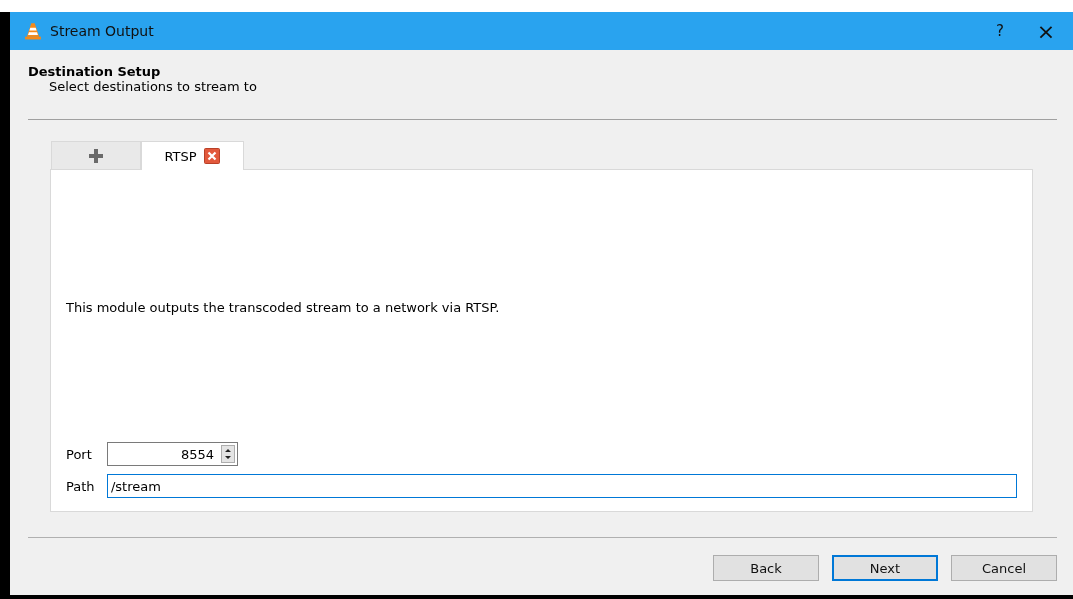  I want to click on dialog-button: Back, so click(766, 568).